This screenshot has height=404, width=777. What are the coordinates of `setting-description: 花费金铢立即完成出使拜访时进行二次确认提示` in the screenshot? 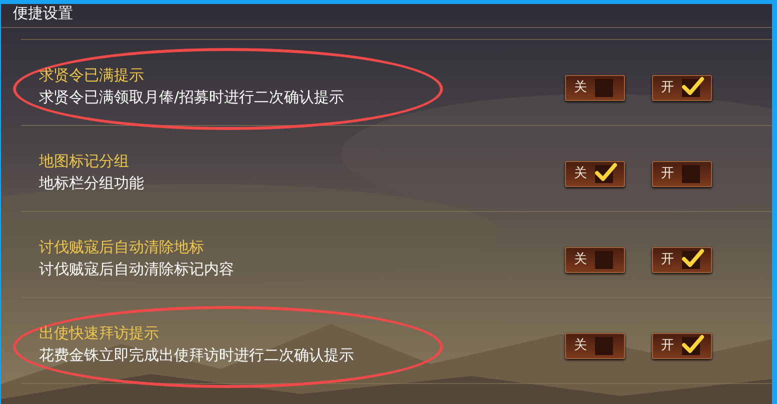 It's located at (197, 355).